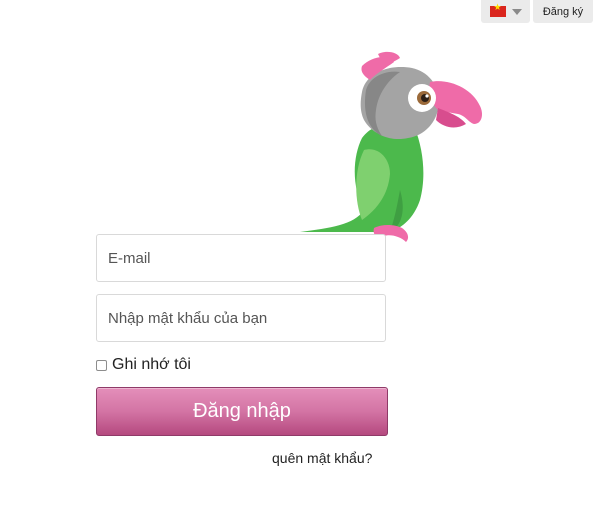  Describe the element at coordinates (391, 146) in the screenshot. I see `parrot-mascot-icon` at that location.